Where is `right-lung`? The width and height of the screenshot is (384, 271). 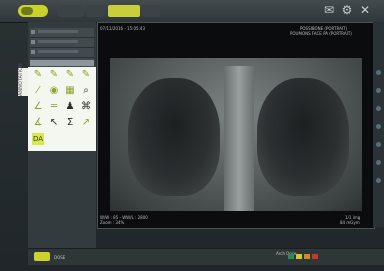
right-lung is located at coordinates (174, 137).